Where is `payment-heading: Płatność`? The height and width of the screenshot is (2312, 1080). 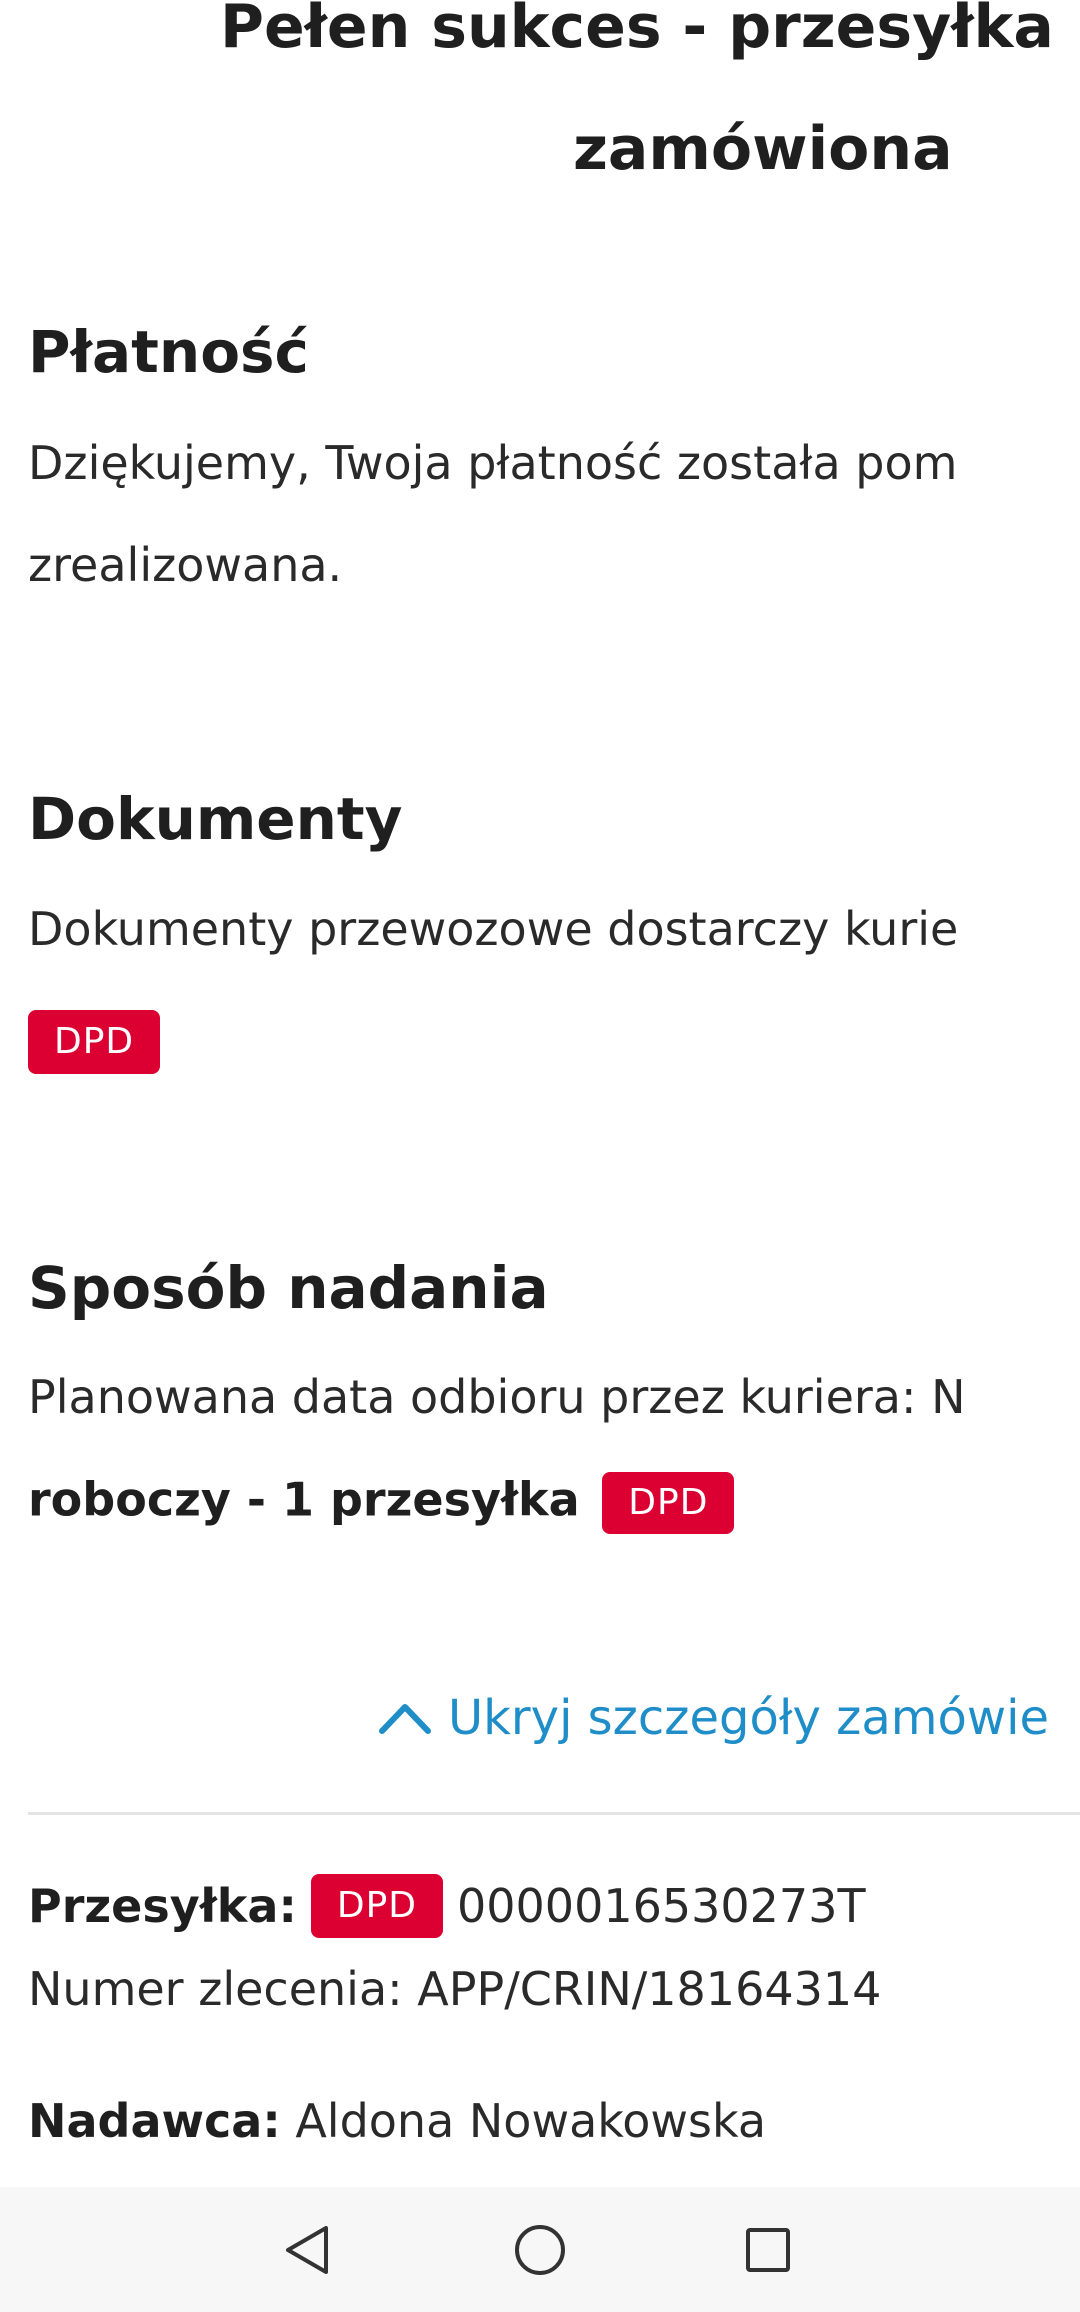
payment-heading: Płatność is located at coordinates (168, 352).